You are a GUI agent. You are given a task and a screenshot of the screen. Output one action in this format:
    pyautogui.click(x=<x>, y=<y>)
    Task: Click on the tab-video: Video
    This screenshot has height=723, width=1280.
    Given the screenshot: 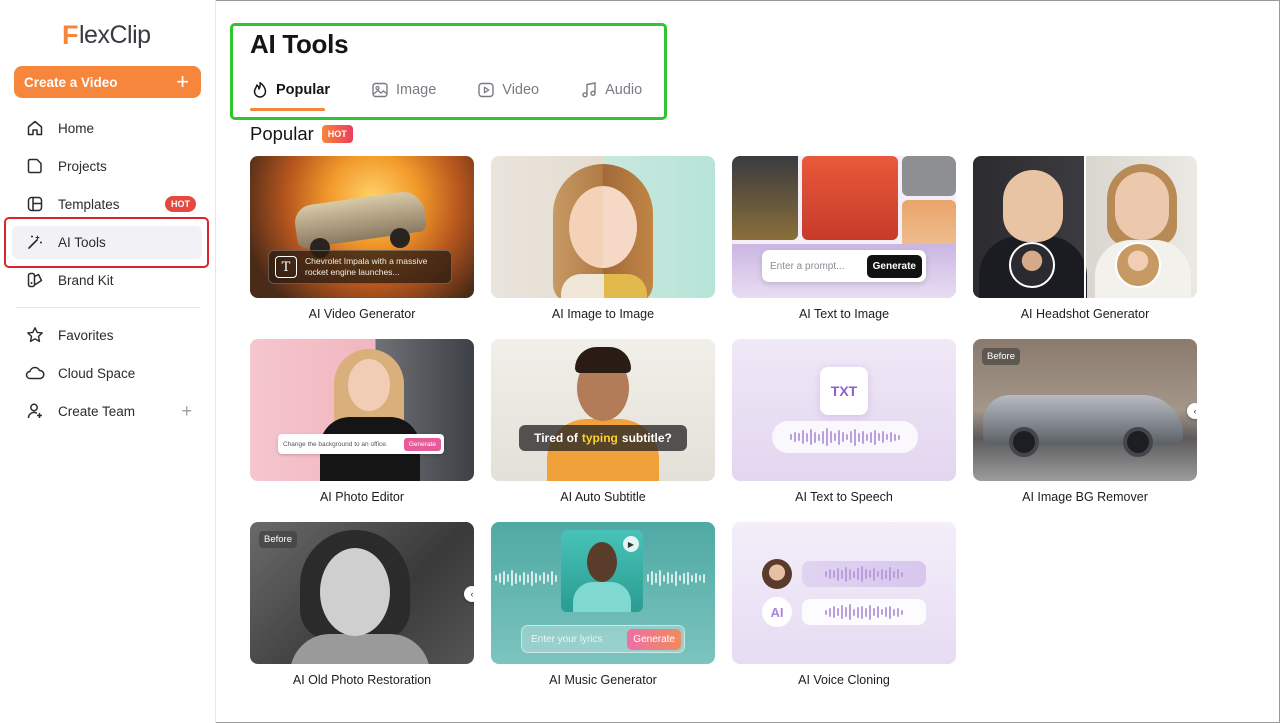 What is the action you would take?
    pyautogui.click(x=507, y=90)
    